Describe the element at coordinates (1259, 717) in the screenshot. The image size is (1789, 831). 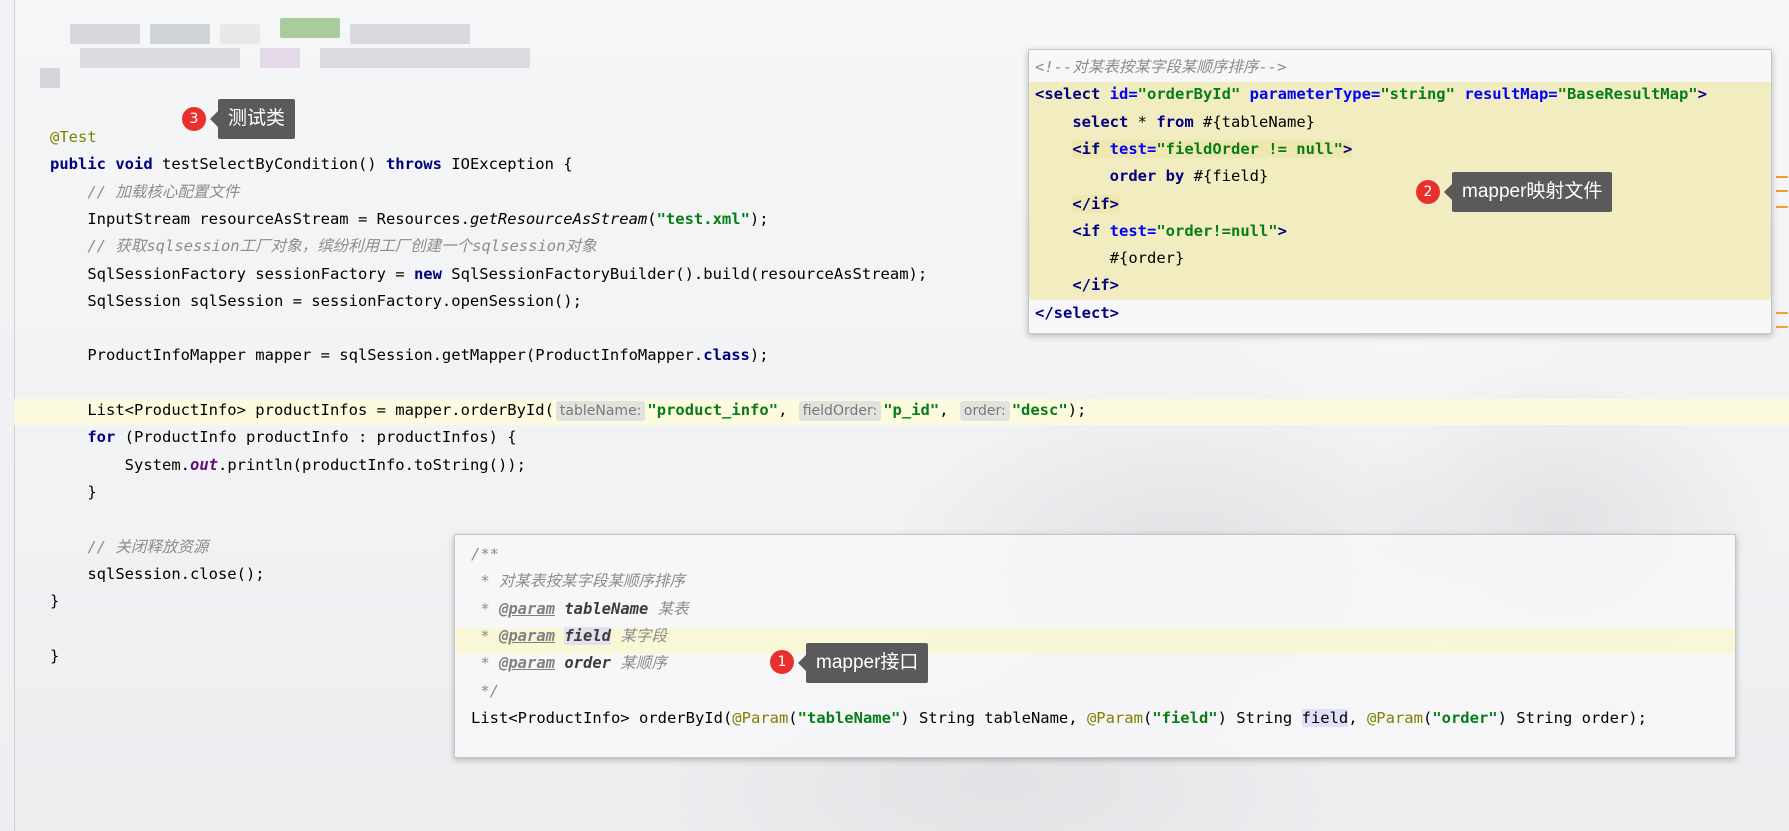
I see `code-token: ) String` at that location.